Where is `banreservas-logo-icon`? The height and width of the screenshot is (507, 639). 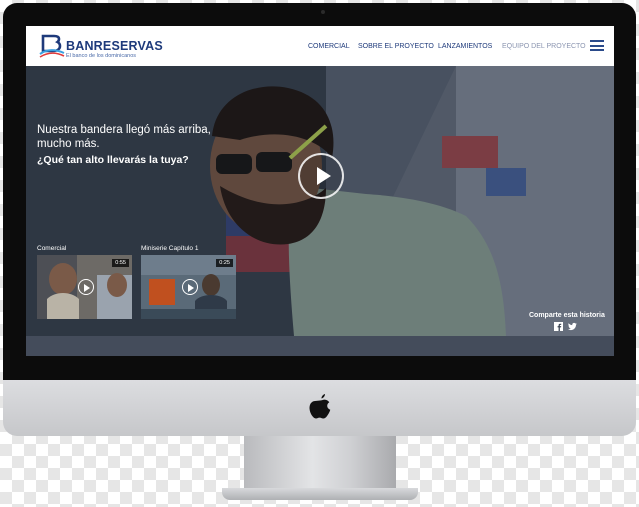
banreservas-logo-icon is located at coordinates (52, 46).